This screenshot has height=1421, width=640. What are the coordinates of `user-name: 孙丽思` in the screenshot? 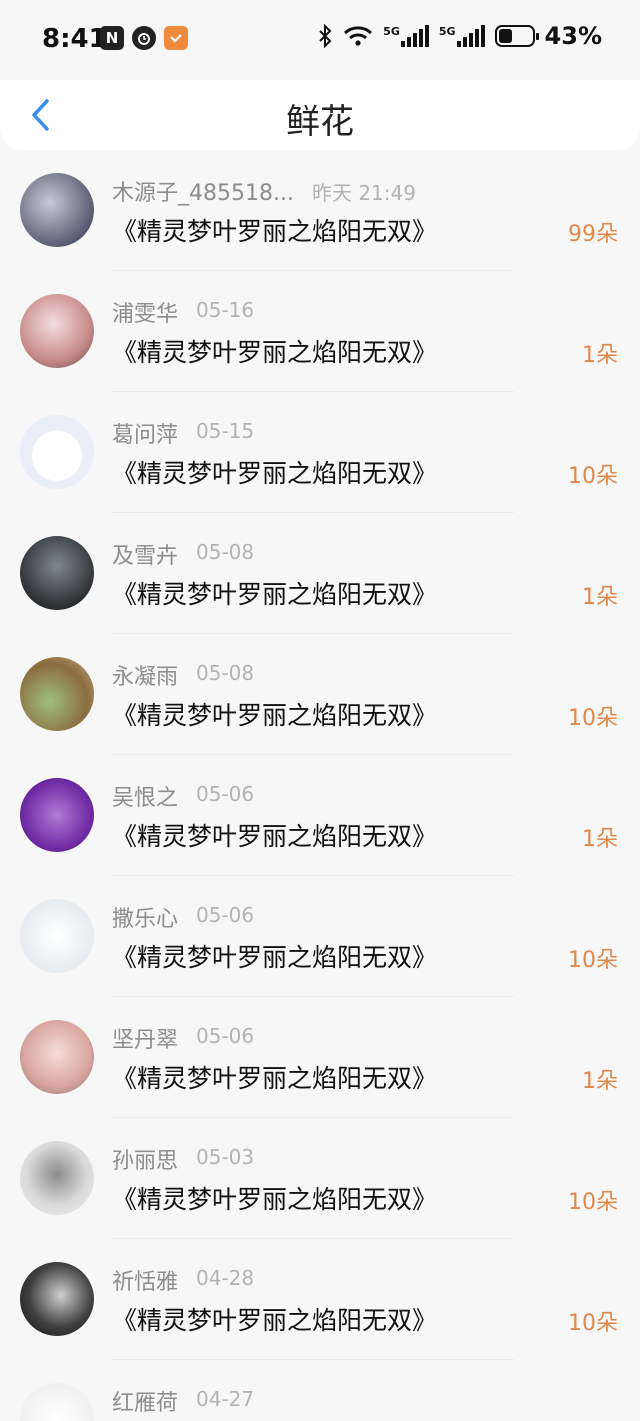 It's located at (145, 1161).